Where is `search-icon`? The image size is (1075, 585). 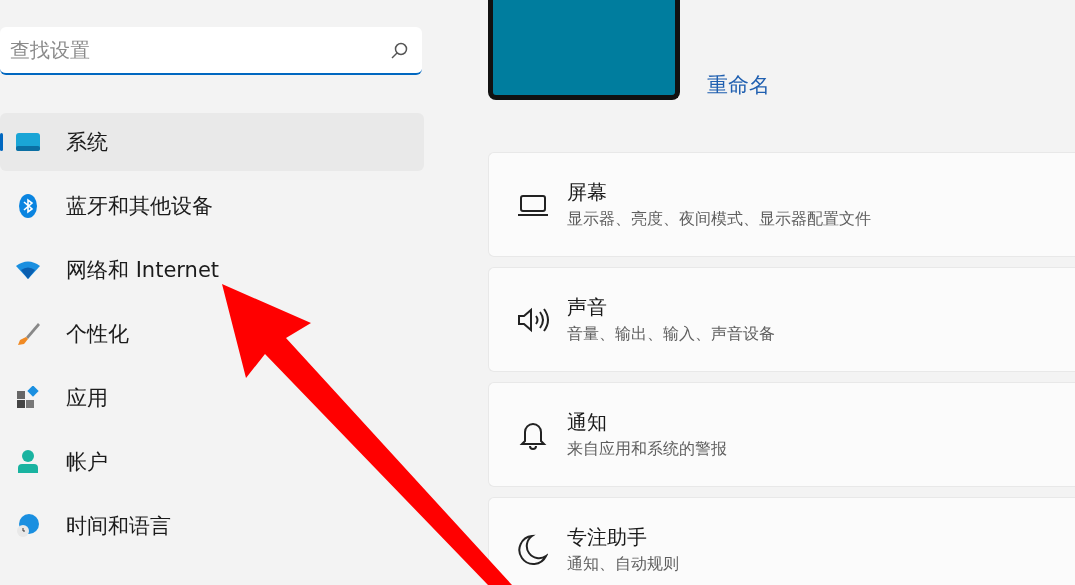
search-icon is located at coordinates (399, 51).